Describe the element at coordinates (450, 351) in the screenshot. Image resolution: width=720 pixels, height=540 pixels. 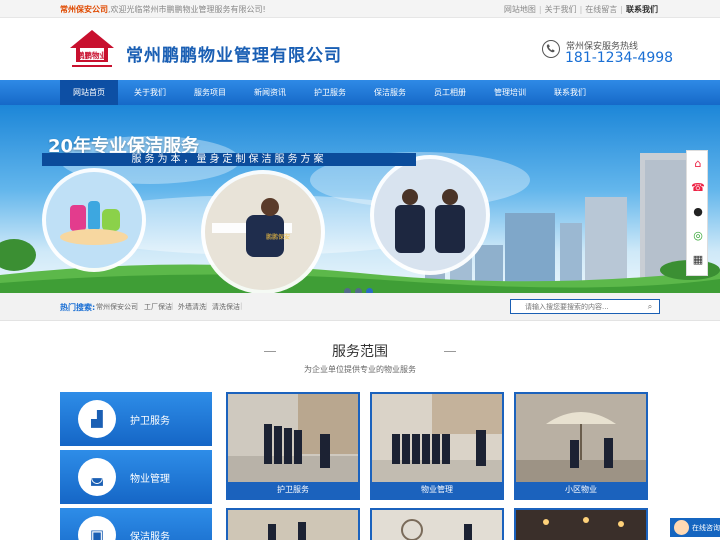
I see `title-divider-right` at that location.